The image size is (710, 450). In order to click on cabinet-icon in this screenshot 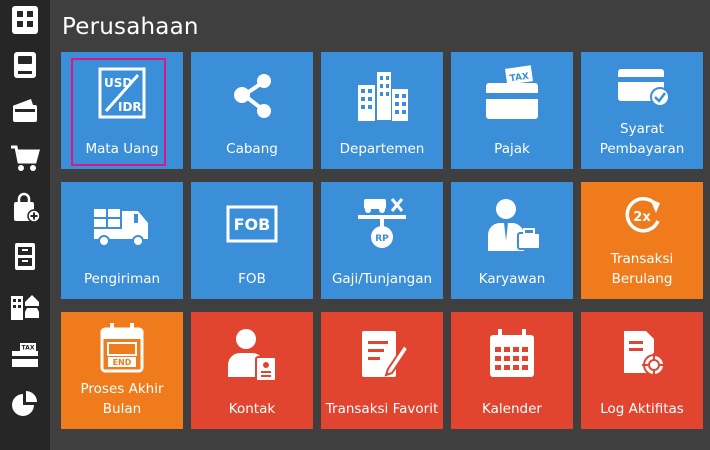, I will do `click(25, 256)`.